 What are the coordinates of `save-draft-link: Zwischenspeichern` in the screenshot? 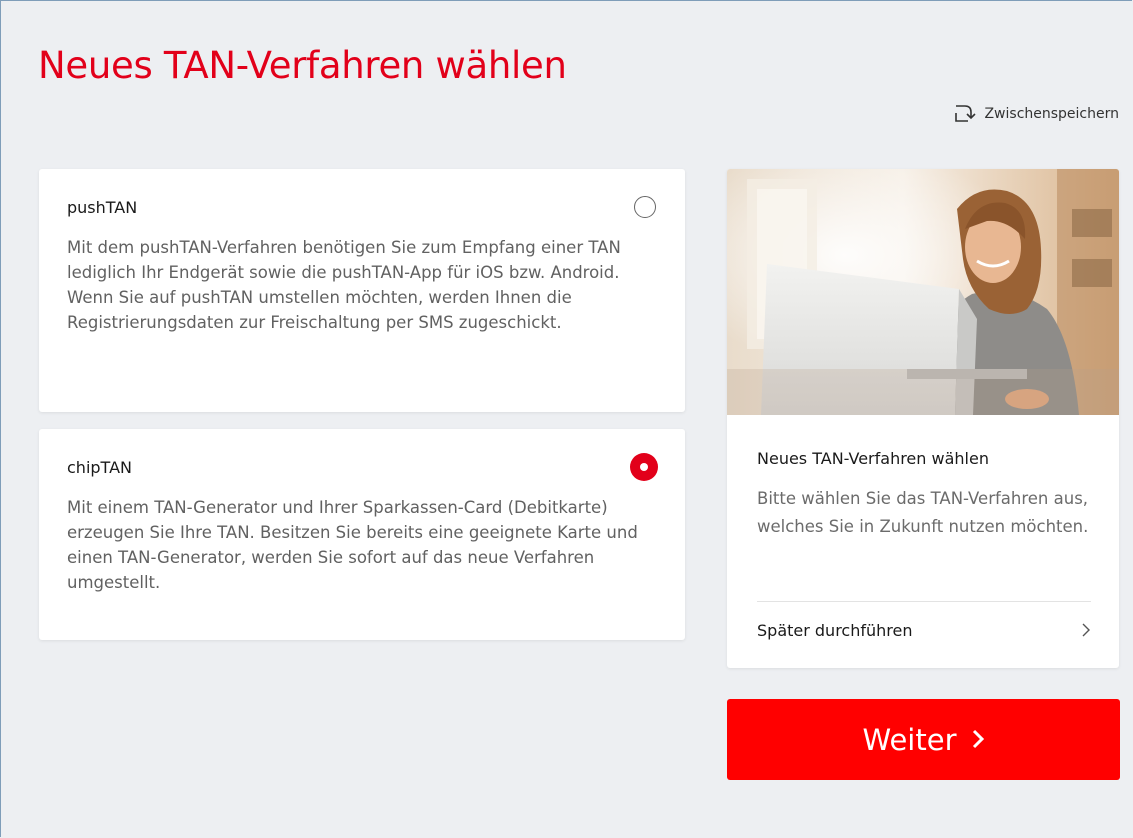 It's located at (1036, 114).